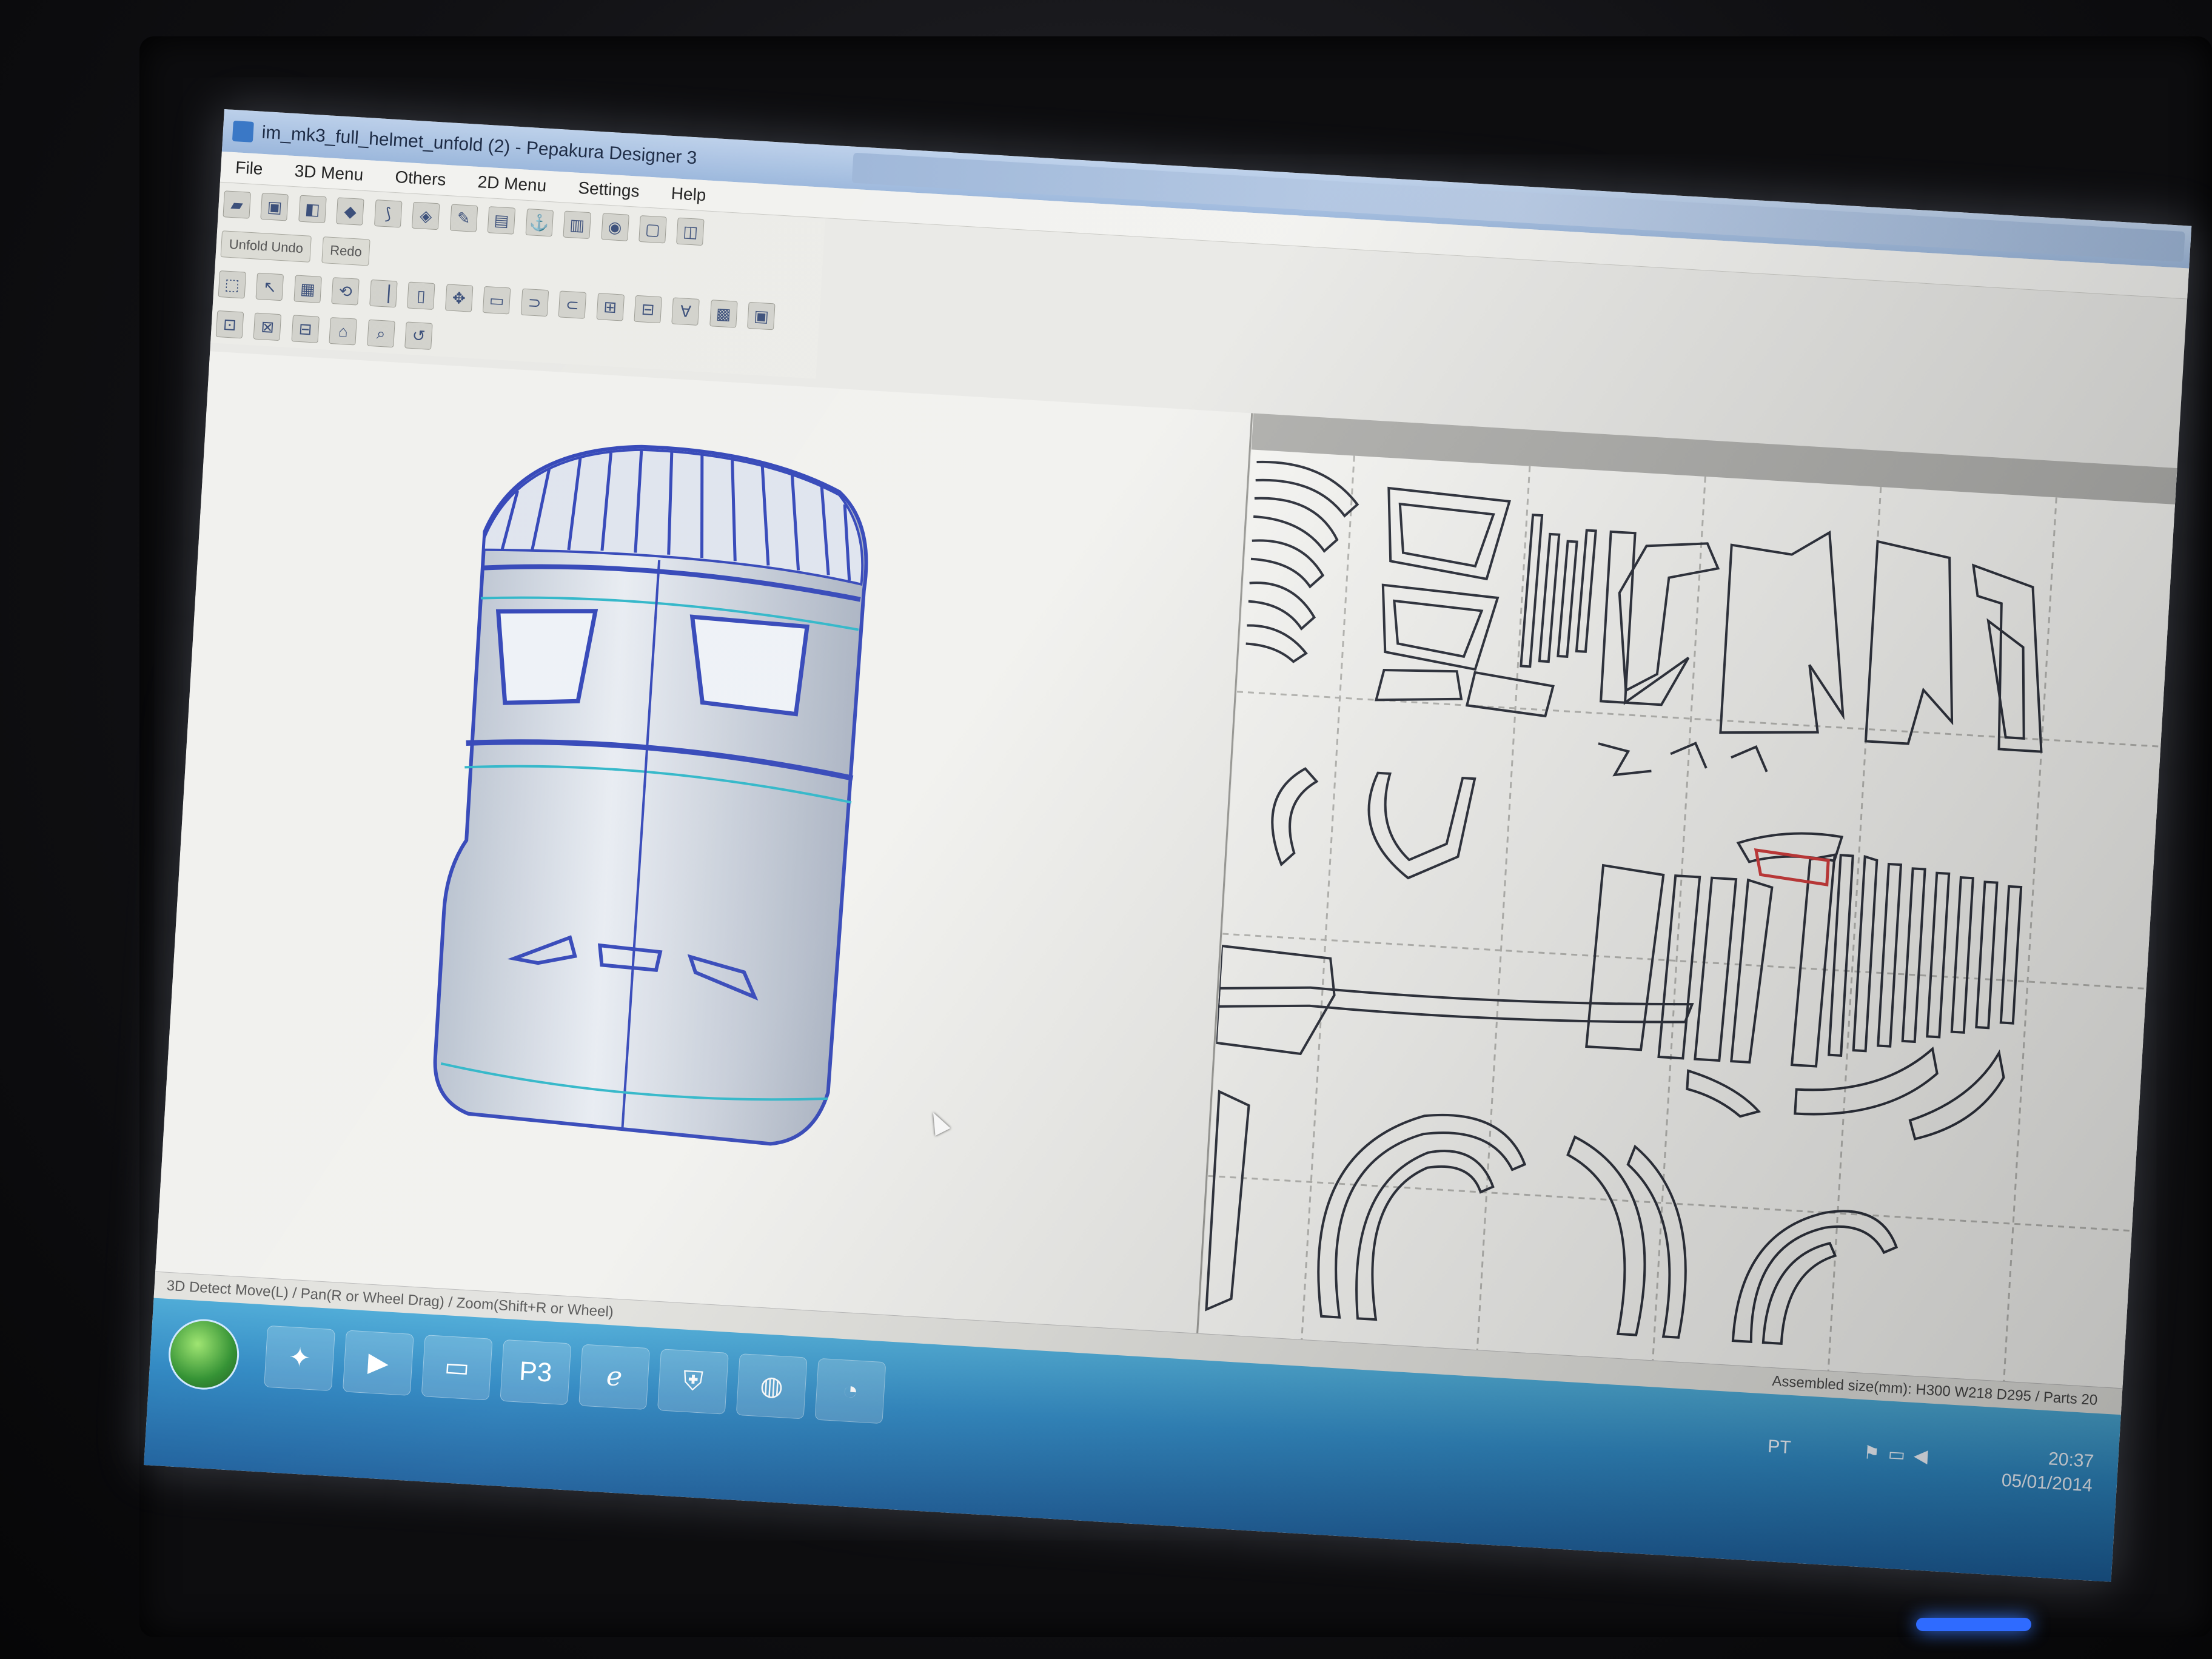 The height and width of the screenshot is (1659, 2212). I want to click on windows-start-orb-icon, so click(203, 1354).